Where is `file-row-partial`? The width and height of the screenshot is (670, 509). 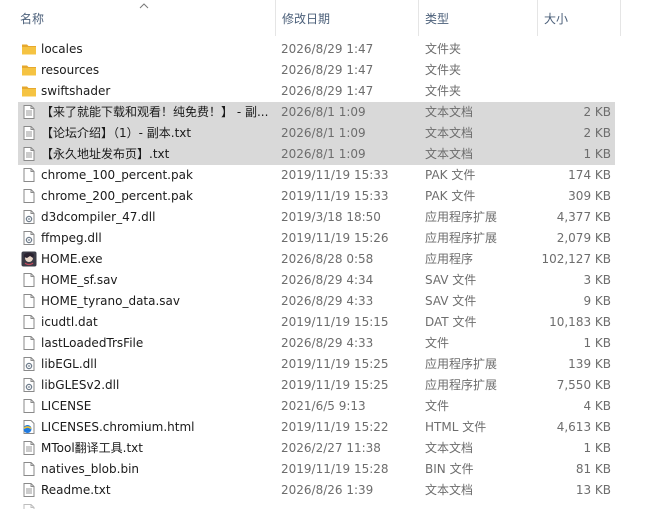 file-row-partial is located at coordinates (316, 505).